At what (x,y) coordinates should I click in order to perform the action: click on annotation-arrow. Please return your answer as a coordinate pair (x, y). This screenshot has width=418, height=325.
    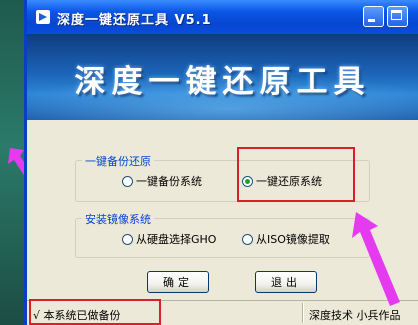
    Looking at the image, I should click on (376, 259).